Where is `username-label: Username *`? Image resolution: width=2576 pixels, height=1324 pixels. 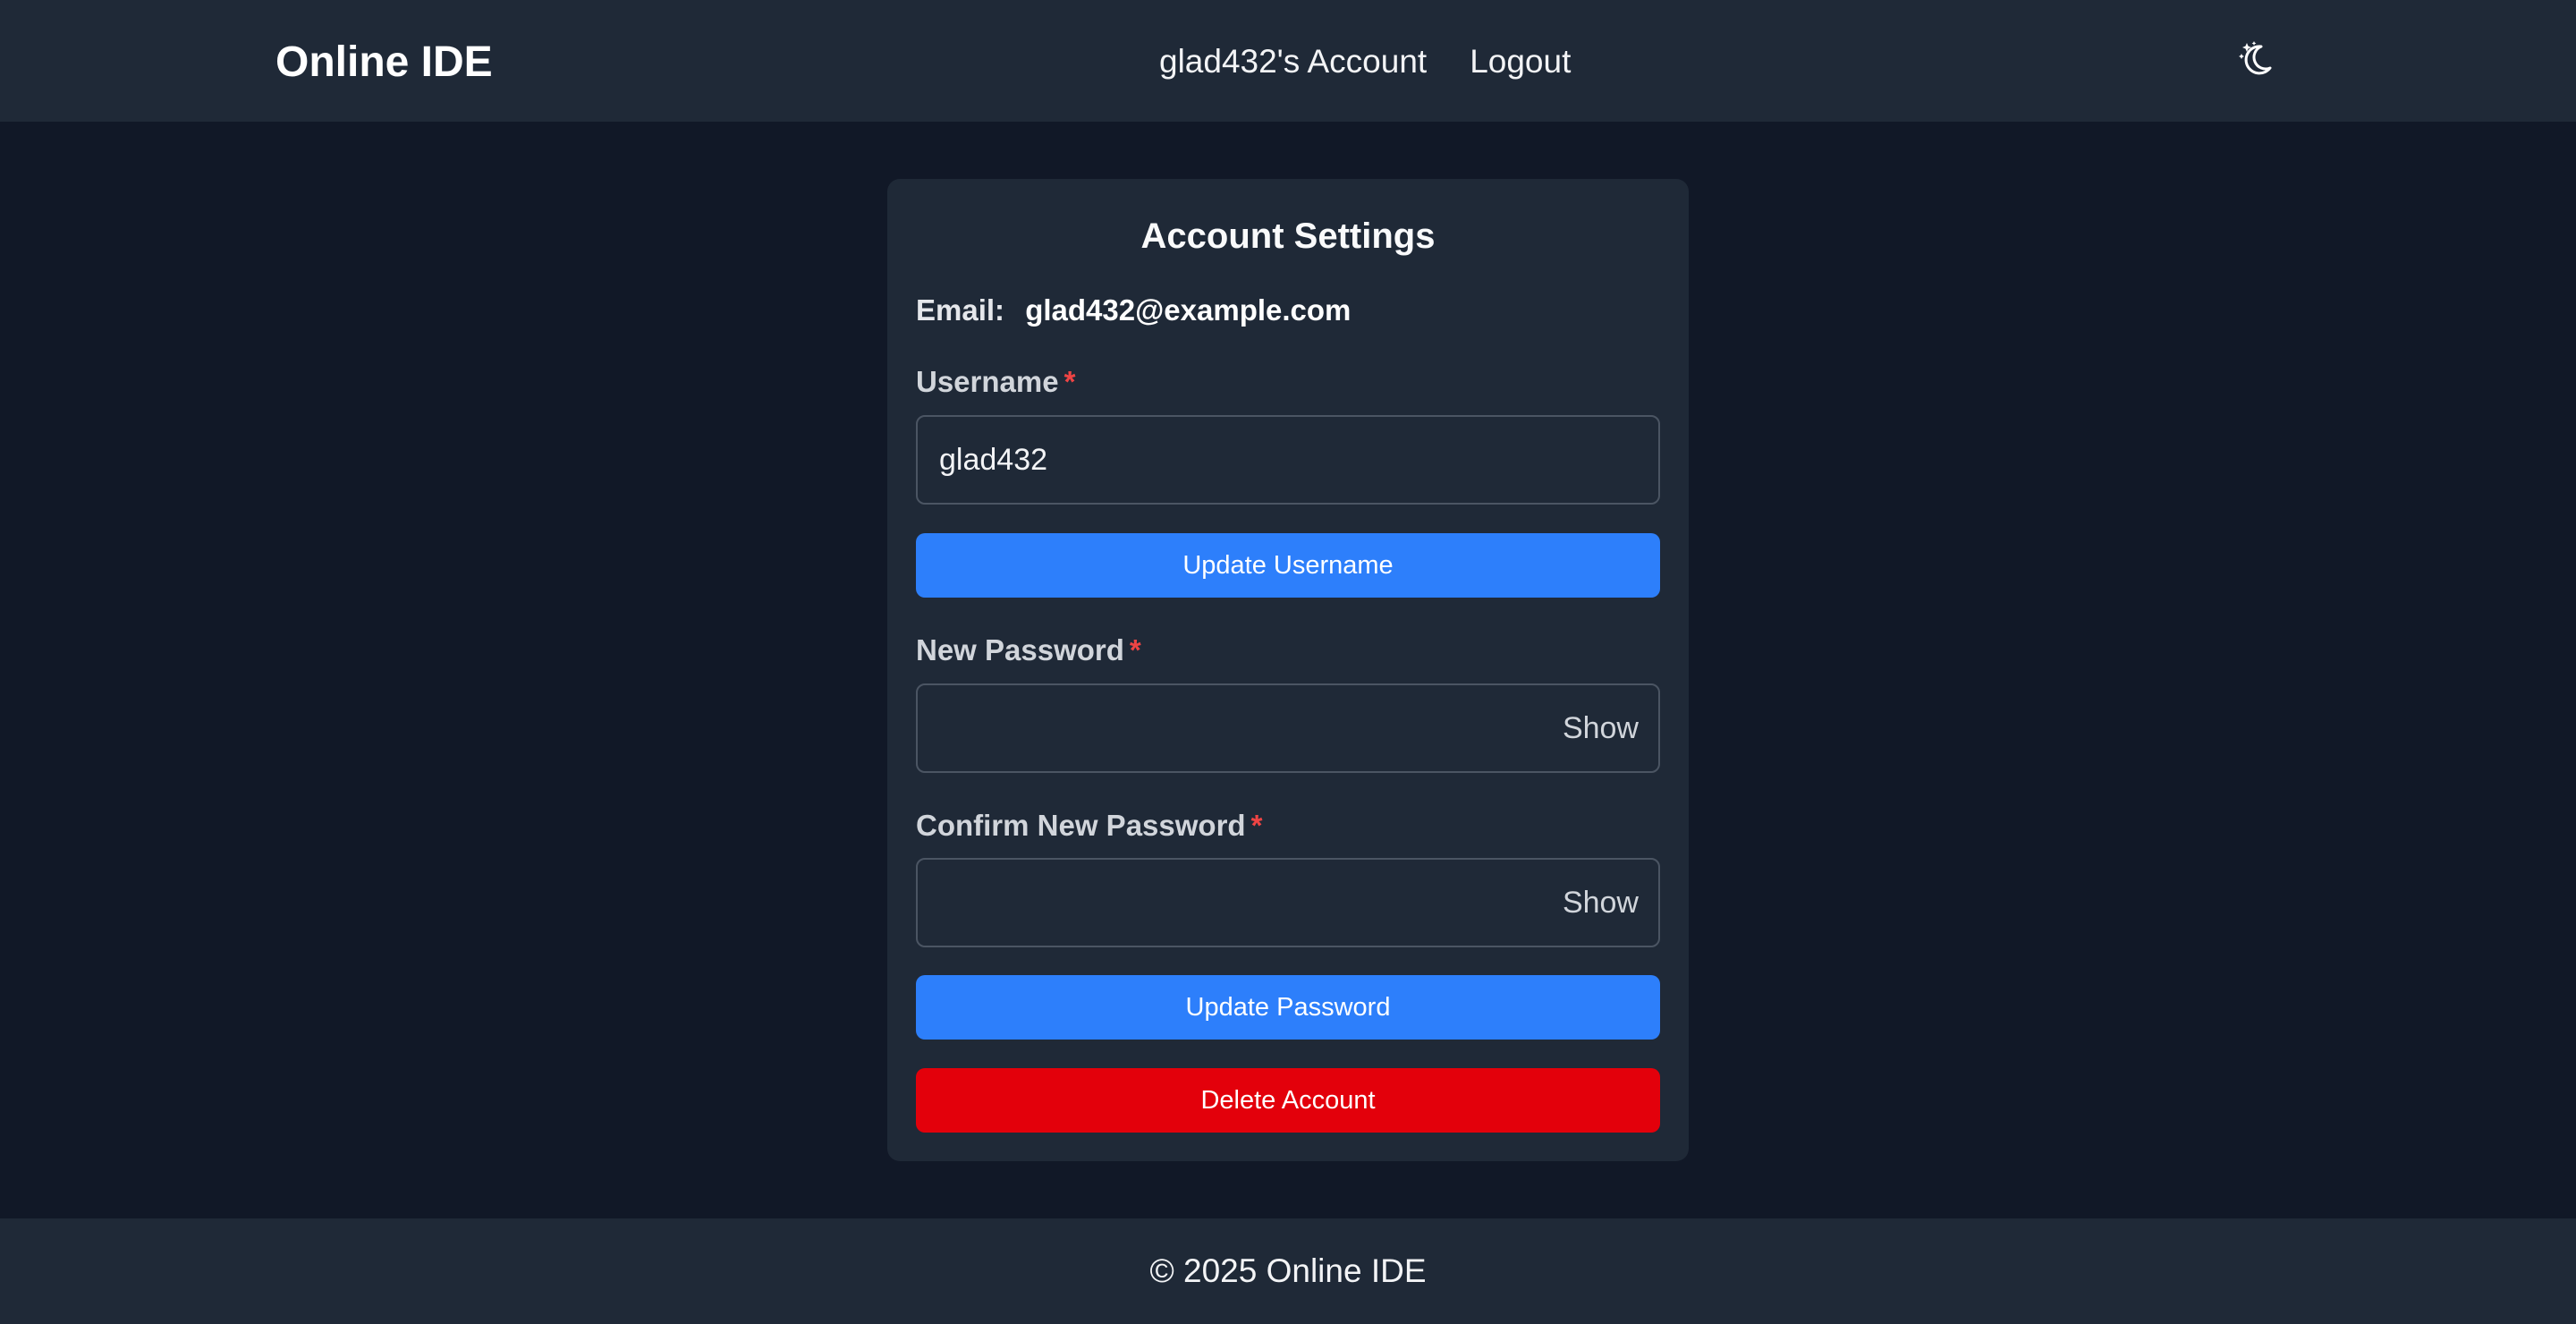 username-label: Username * is located at coordinates (995, 382).